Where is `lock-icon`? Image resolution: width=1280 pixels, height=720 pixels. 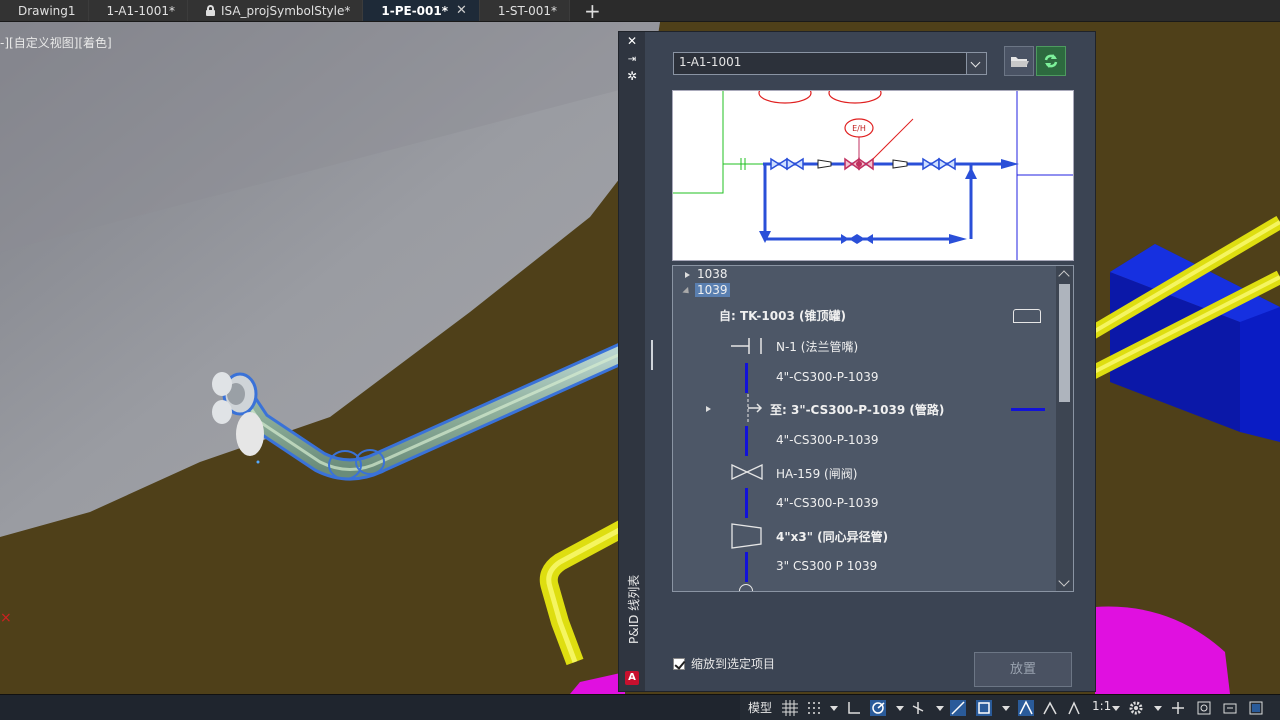 lock-icon is located at coordinates (210, 10).